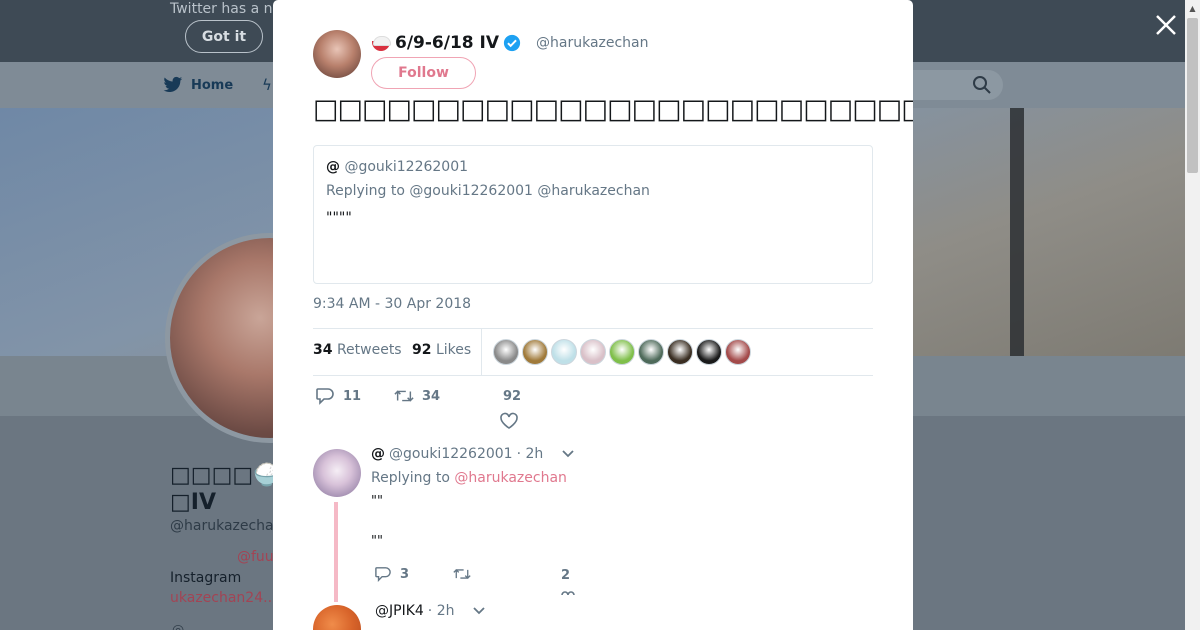 This screenshot has width=1200, height=630. Describe the element at coordinates (593, 410) in the screenshot. I see `tweet-actions: 11 34 92` at that location.